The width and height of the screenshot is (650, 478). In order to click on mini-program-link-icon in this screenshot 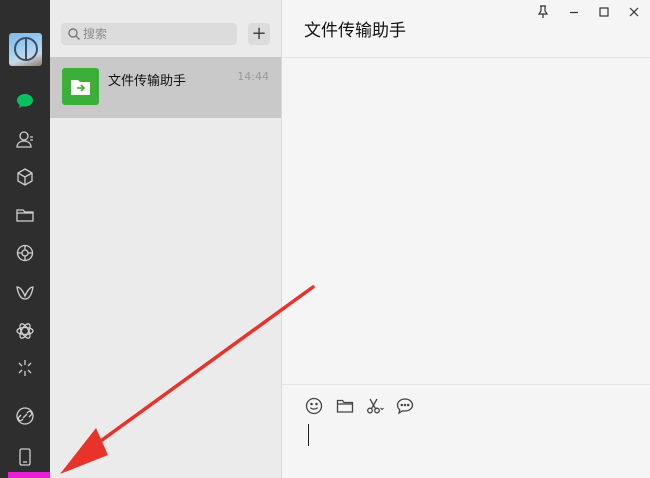, I will do `click(25, 416)`.